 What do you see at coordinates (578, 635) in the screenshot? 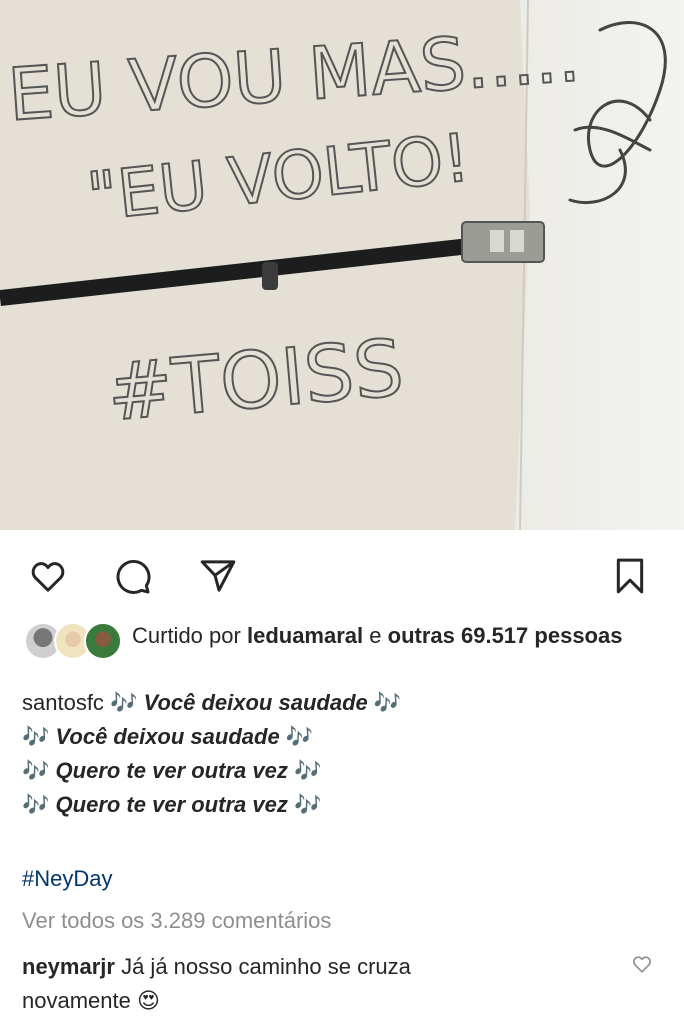
I see `likes-suffix: pessoas` at bounding box center [578, 635].